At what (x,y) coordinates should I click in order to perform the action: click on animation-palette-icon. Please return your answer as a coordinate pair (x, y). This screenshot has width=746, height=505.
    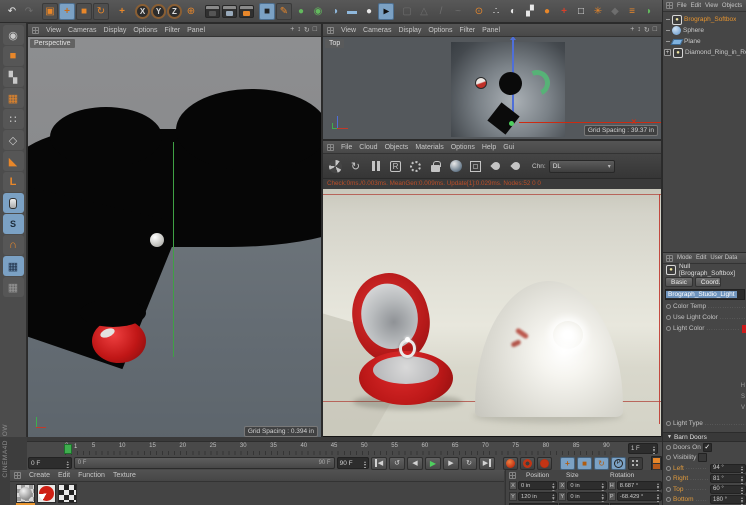
    Looking at the image, I should click on (656, 463).